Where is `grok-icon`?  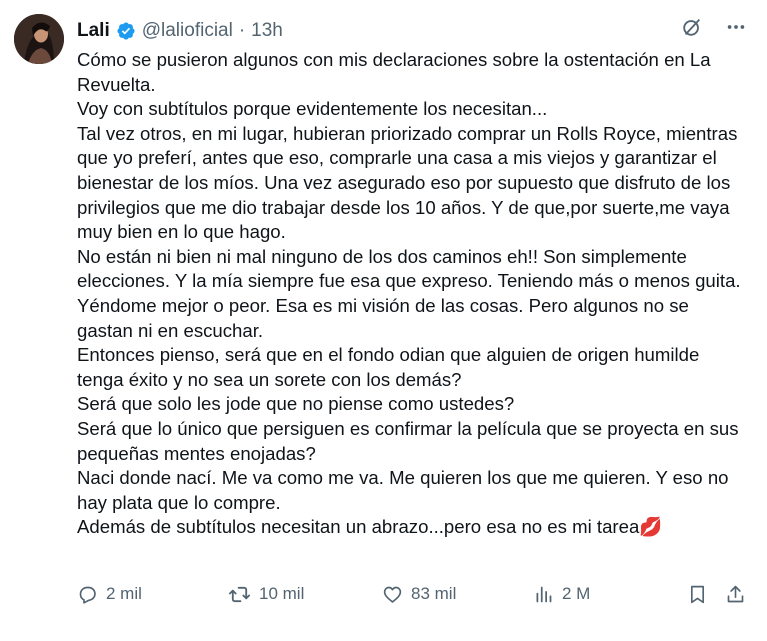 grok-icon is located at coordinates (692, 27).